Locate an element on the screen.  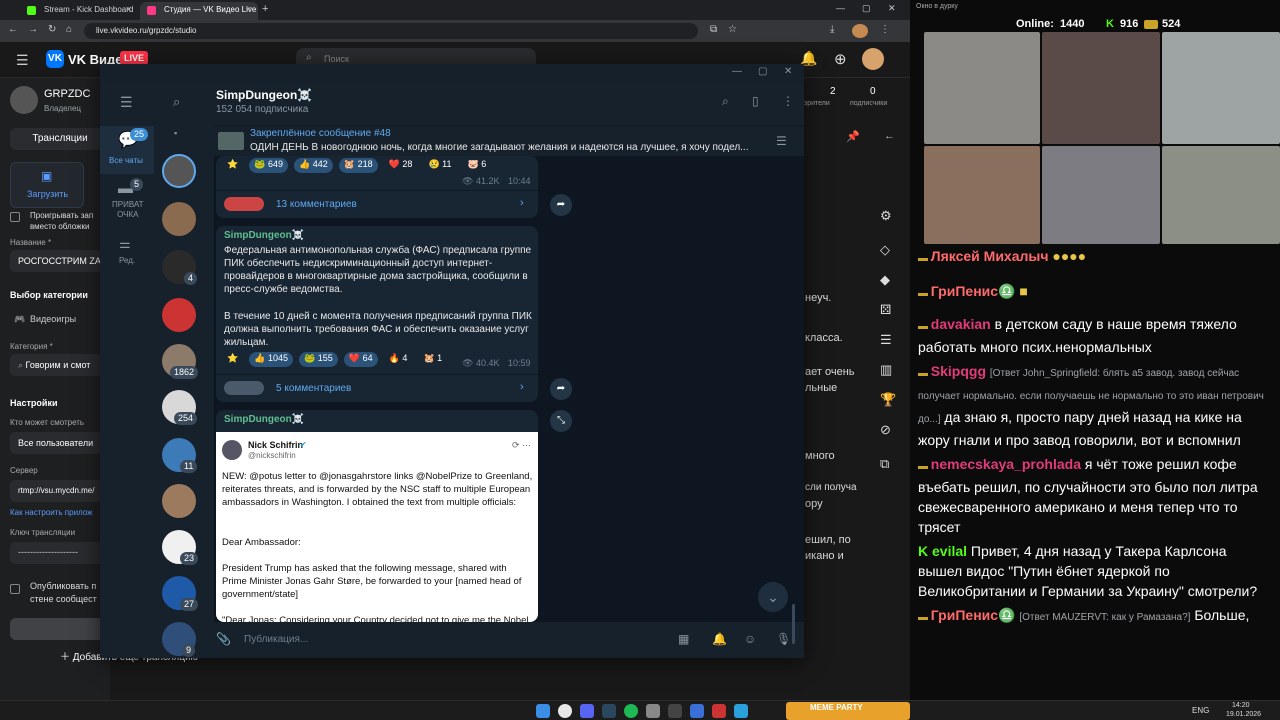
gem-icon: ◆ is located at coordinates (885, 280).